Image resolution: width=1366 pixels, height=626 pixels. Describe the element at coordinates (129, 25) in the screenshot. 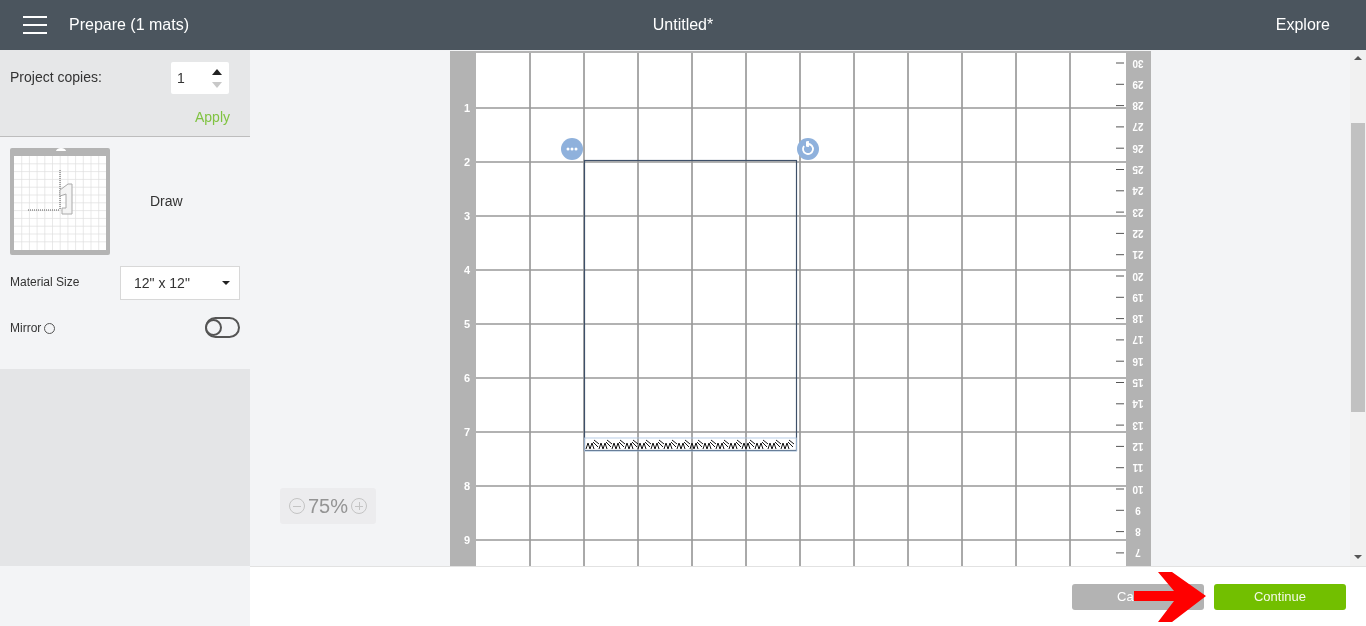

I see `page-title: Prepare (1 mats)` at that location.